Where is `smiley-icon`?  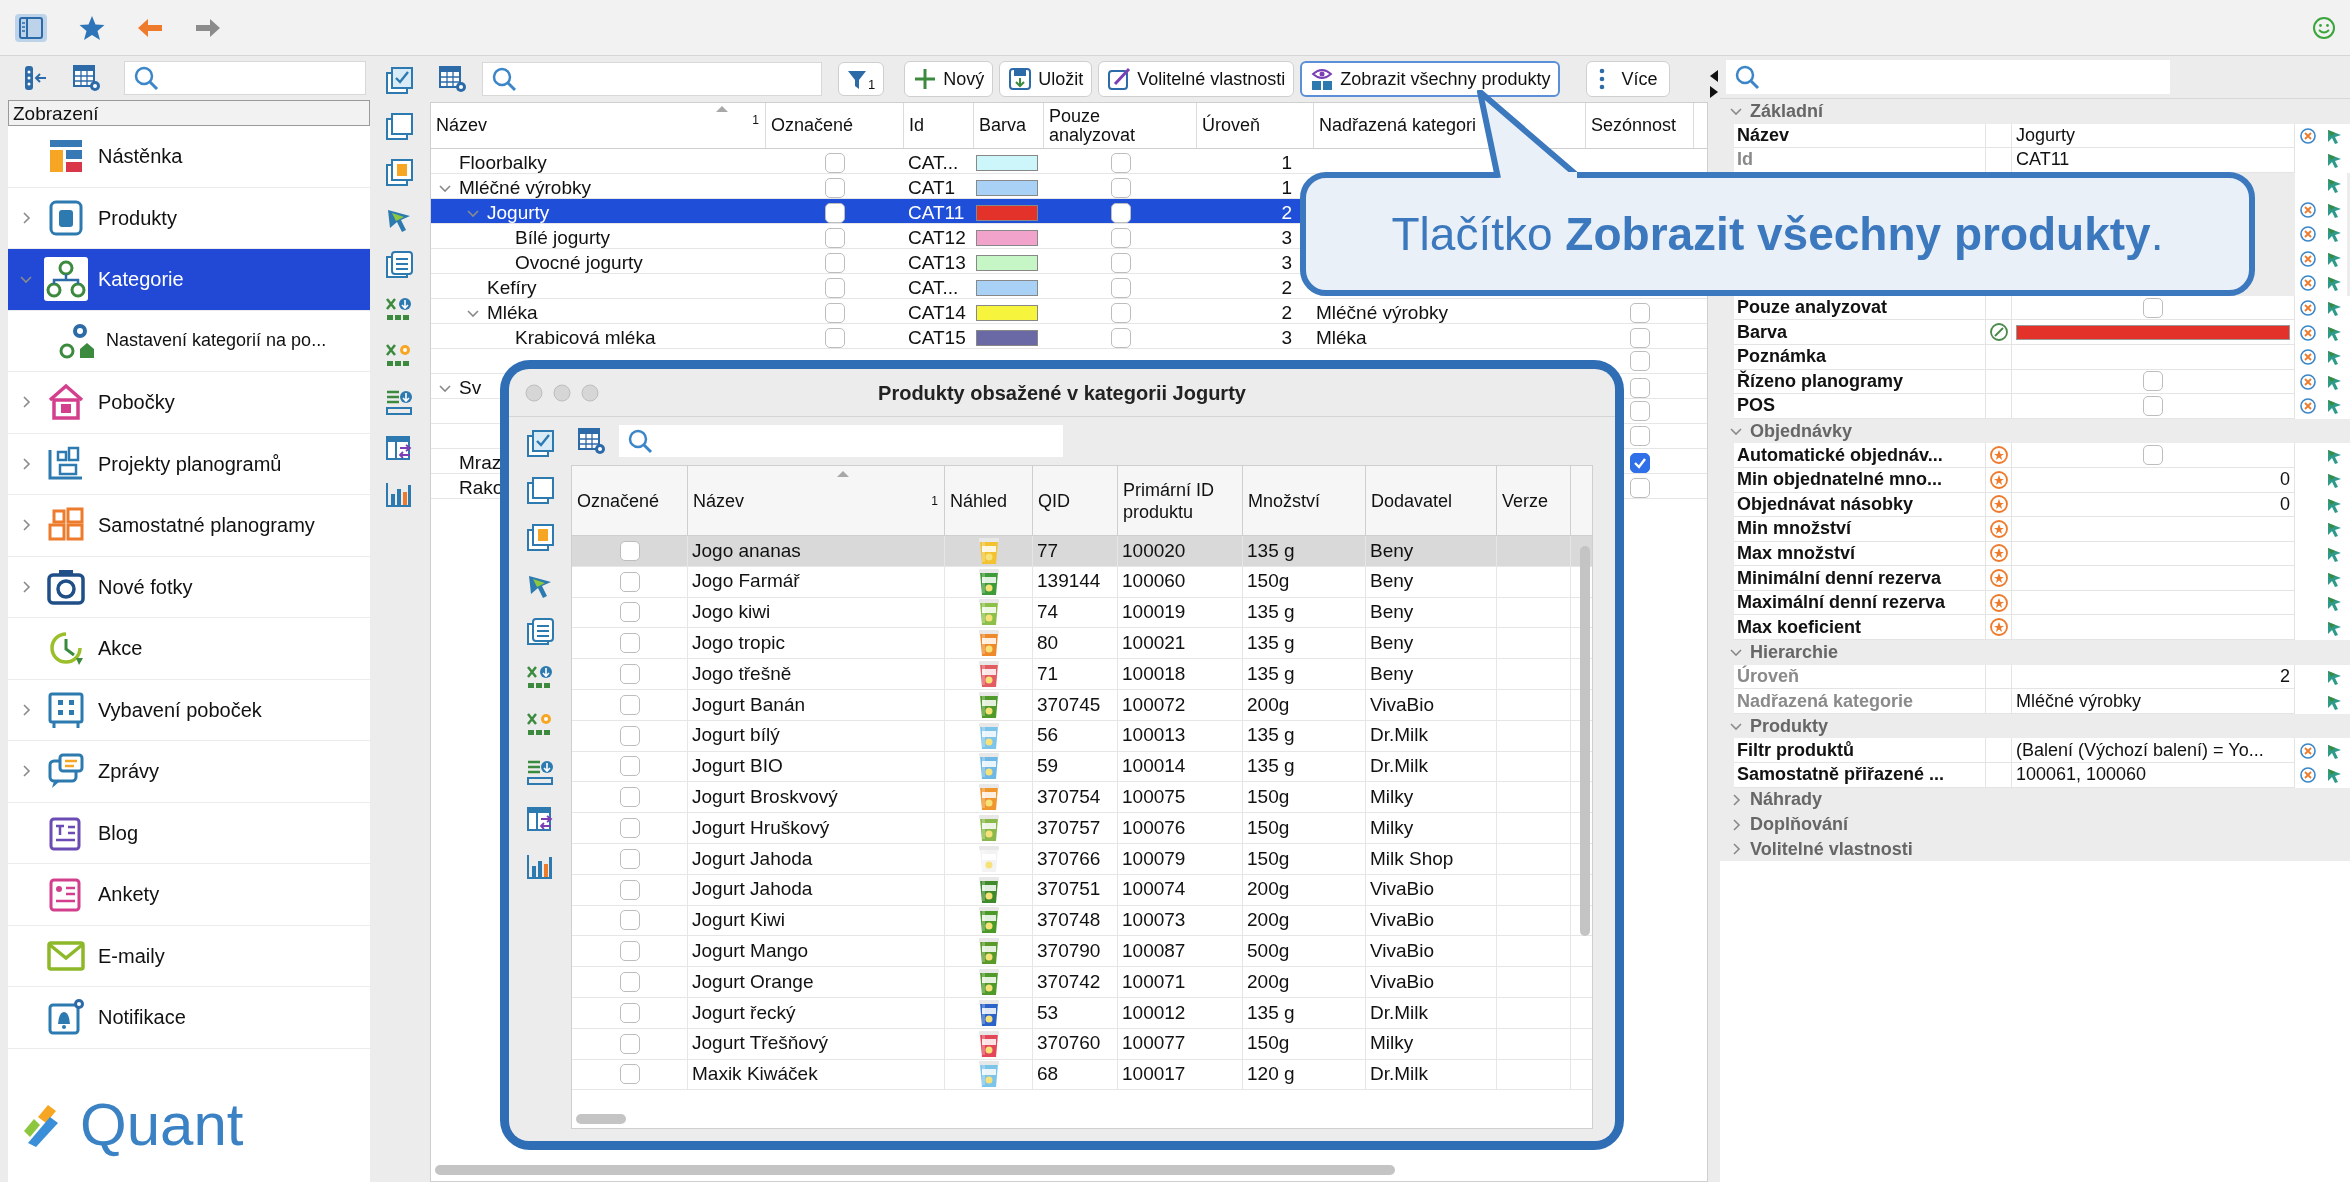
smiley-icon is located at coordinates (2324, 27).